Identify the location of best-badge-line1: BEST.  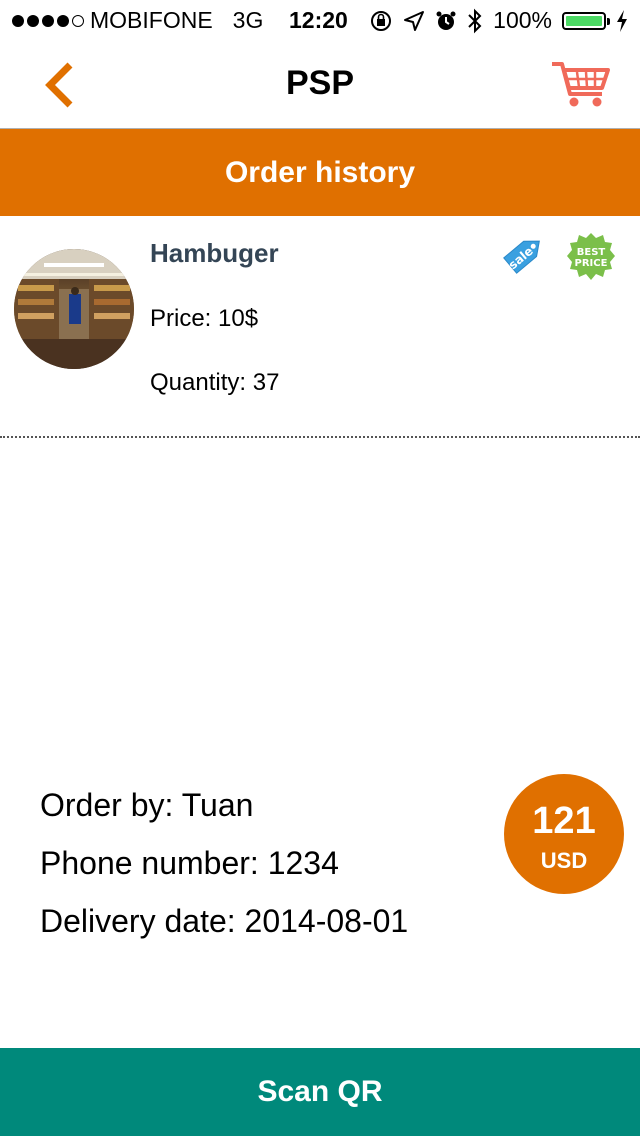
(591, 252).